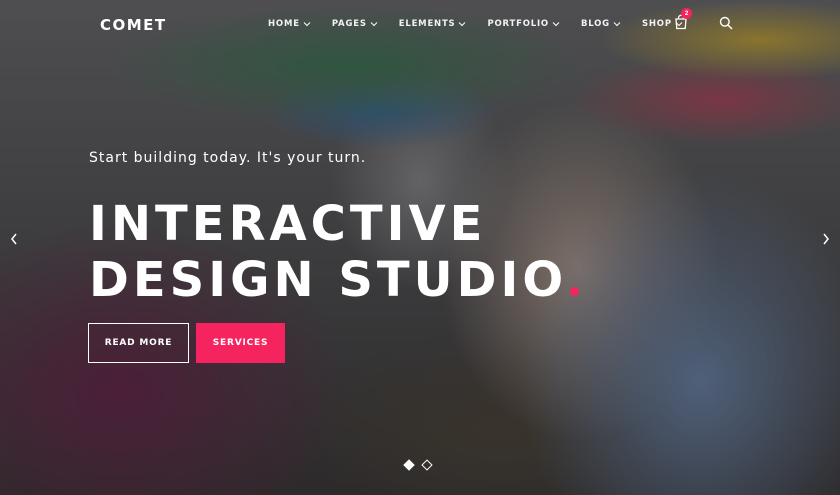  Describe the element at coordinates (284, 24) in the screenshot. I see `nav-item-label: HOME` at that location.